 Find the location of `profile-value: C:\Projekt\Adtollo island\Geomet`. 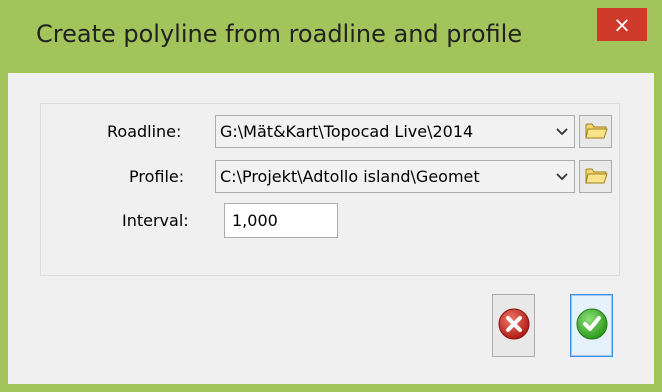

profile-value: C:\Projekt\Adtollo island\Geomet is located at coordinates (350, 176).